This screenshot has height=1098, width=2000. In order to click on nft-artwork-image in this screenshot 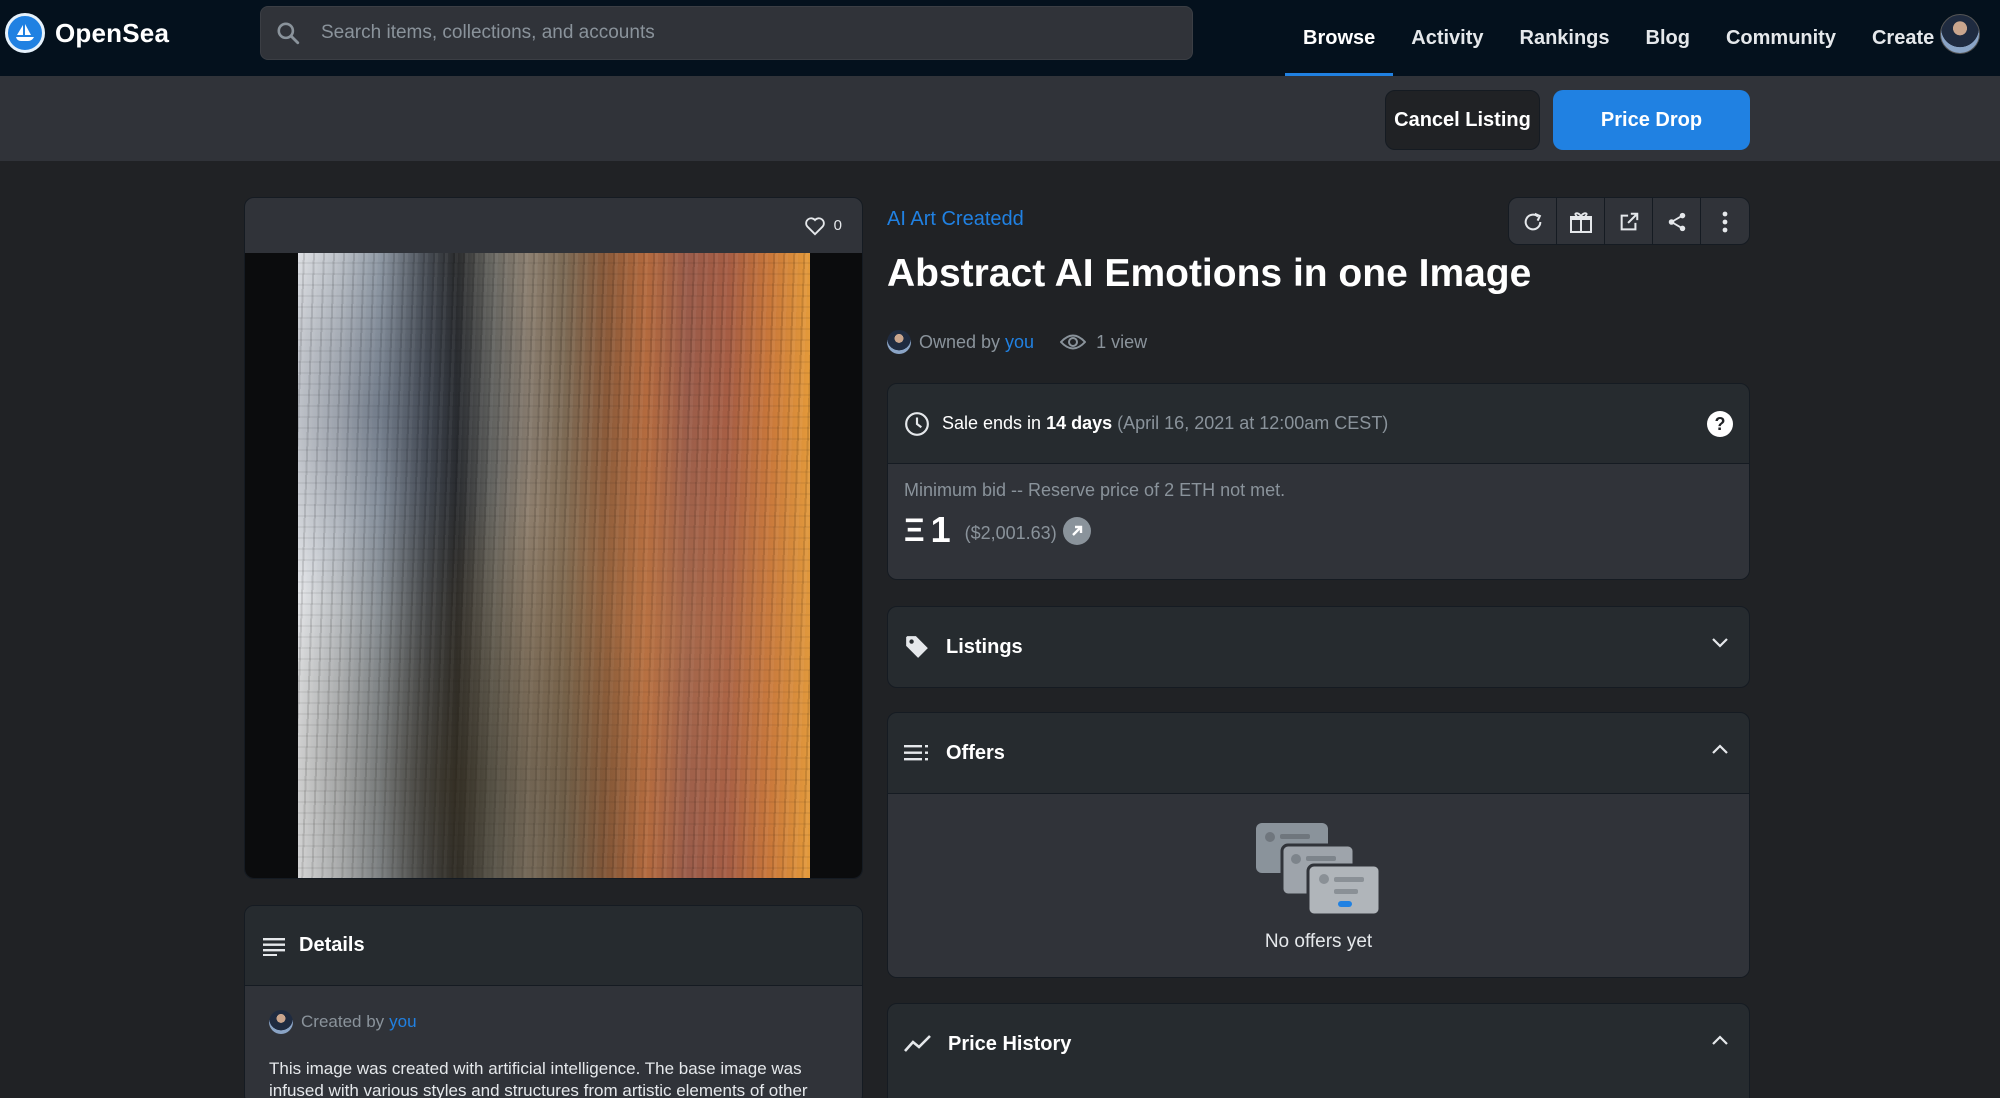, I will do `click(554, 565)`.